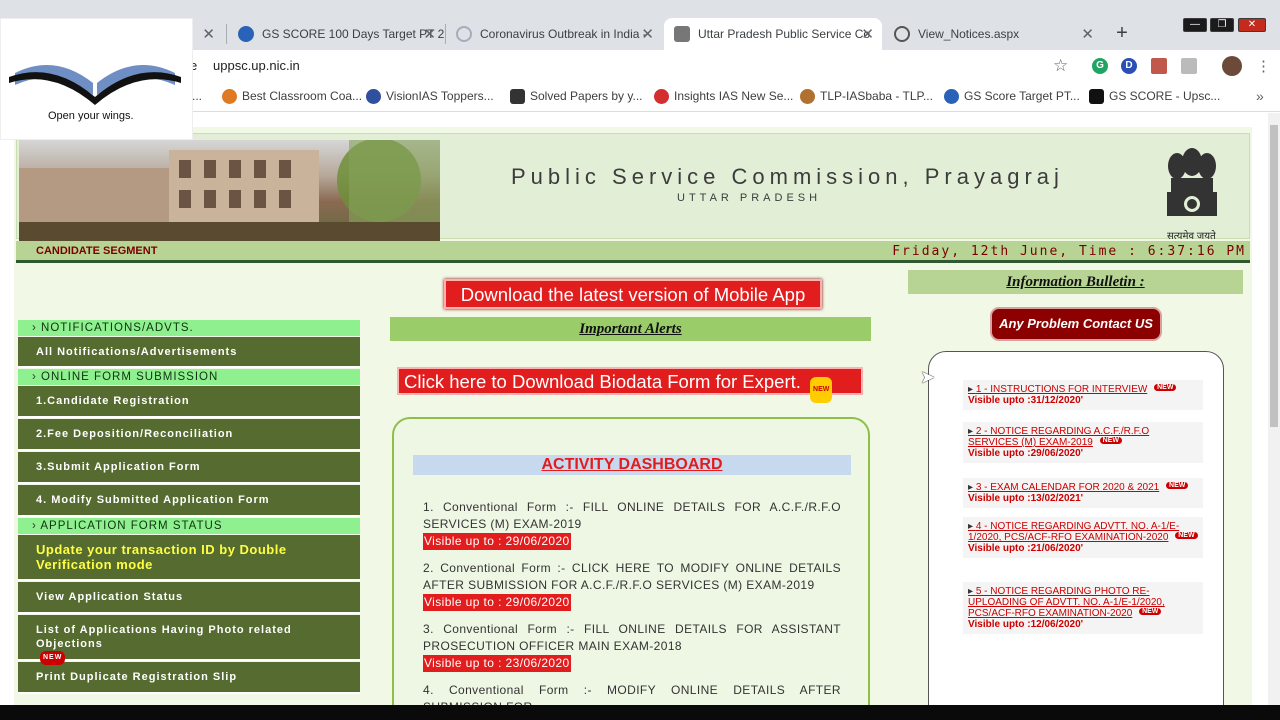  I want to click on building-illustration, so click(229, 190).